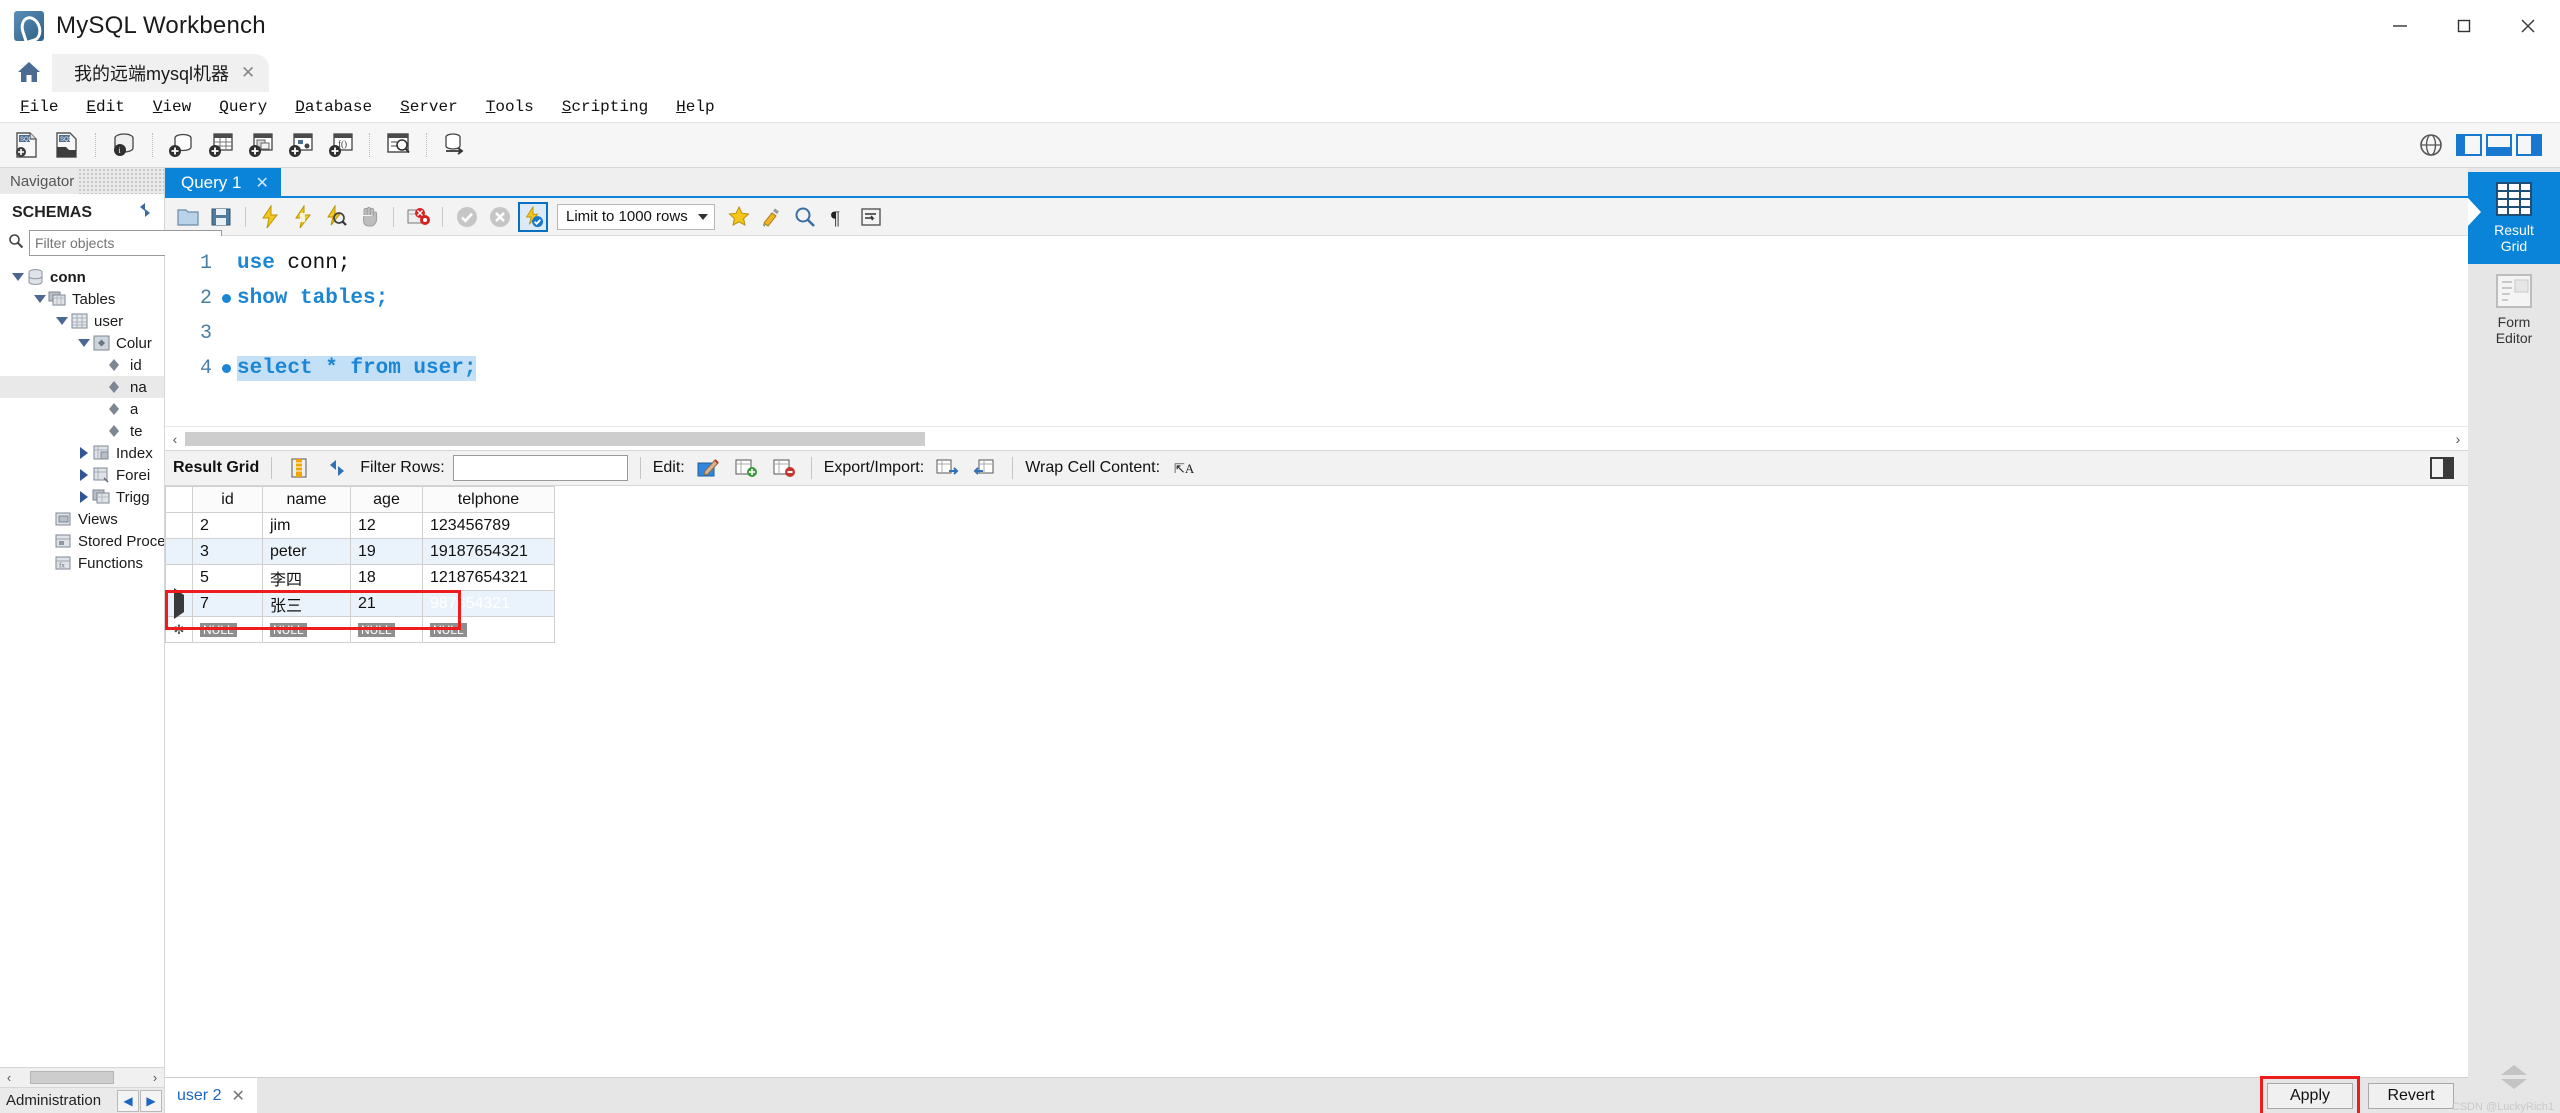 This screenshot has height=1113, width=2560. What do you see at coordinates (2431, 145) in the screenshot?
I see `globe-icon` at bounding box center [2431, 145].